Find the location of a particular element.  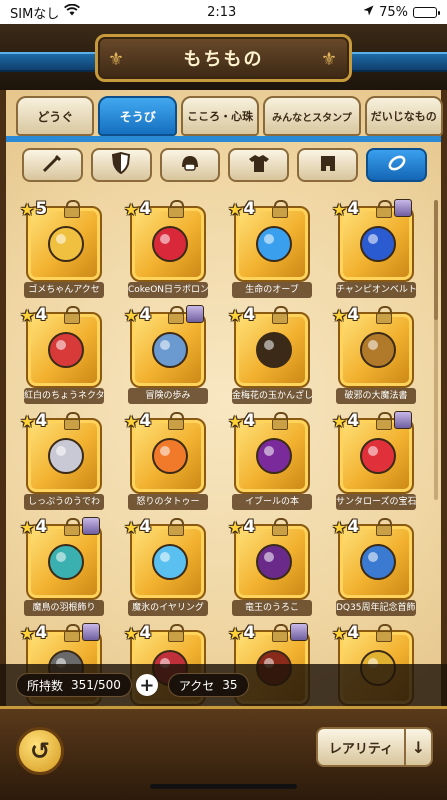

subtab-shield is located at coordinates (121, 165).